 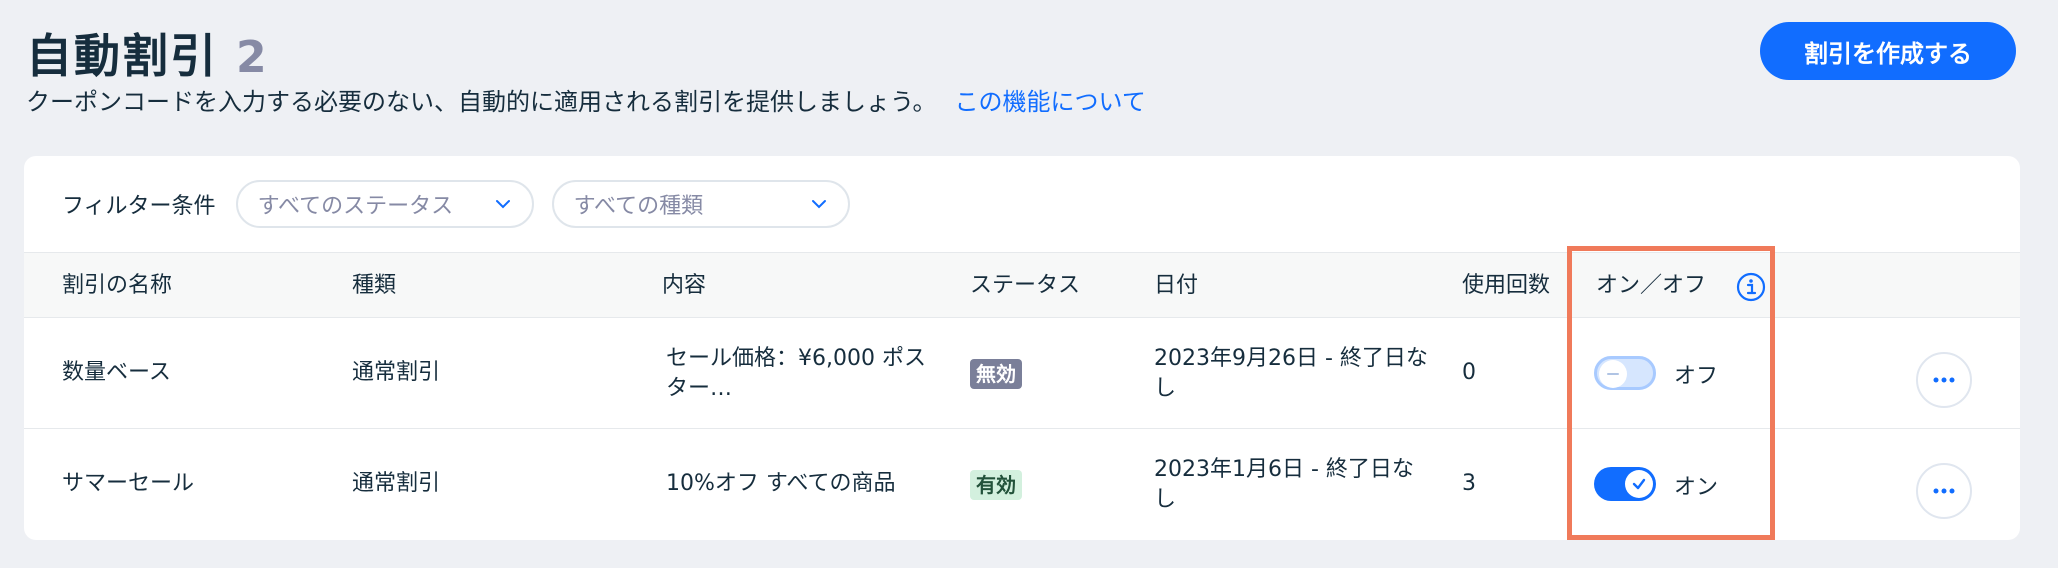 What do you see at coordinates (1021, 53) in the screenshot?
I see `title-row: 自動割引 2` at bounding box center [1021, 53].